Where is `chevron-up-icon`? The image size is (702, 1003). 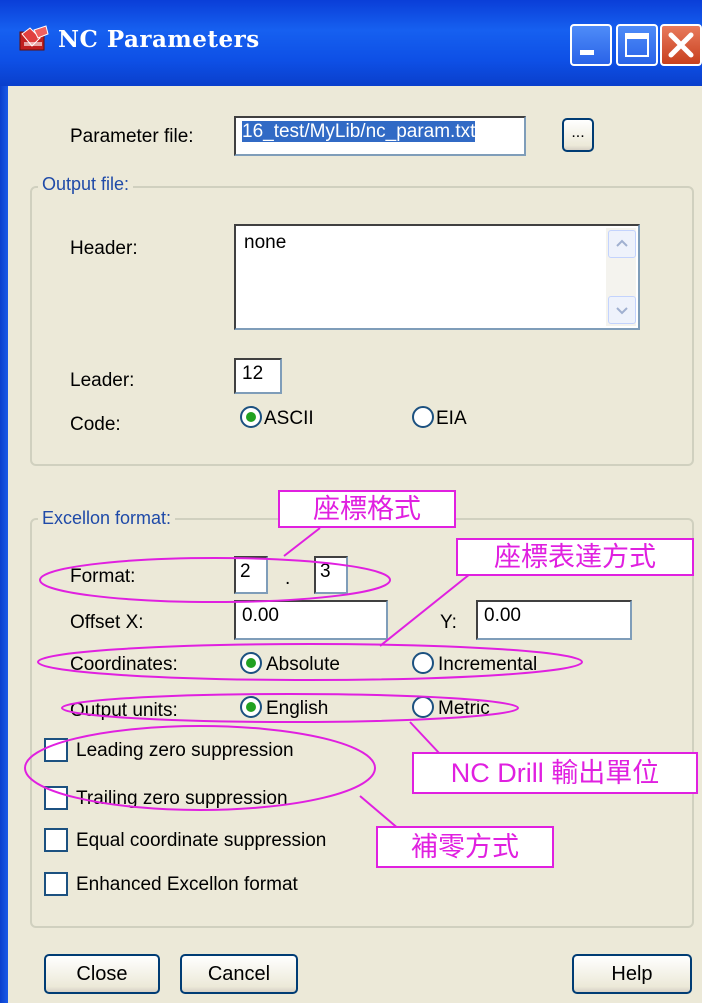 chevron-up-icon is located at coordinates (622, 243).